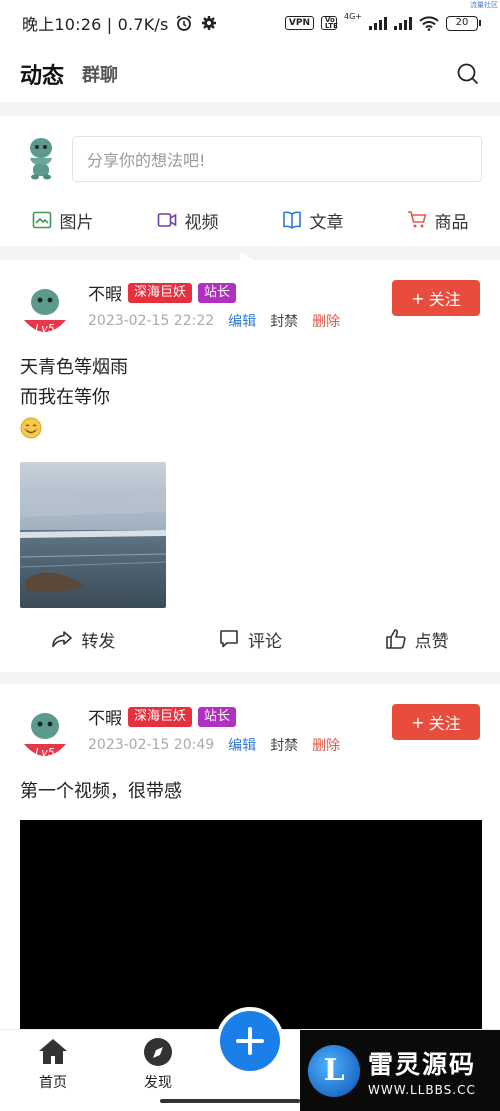 The height and width of the screenshot is (1111, 500). I want to click on post-date: 2023-02-15 20:49, so click(151, 745).